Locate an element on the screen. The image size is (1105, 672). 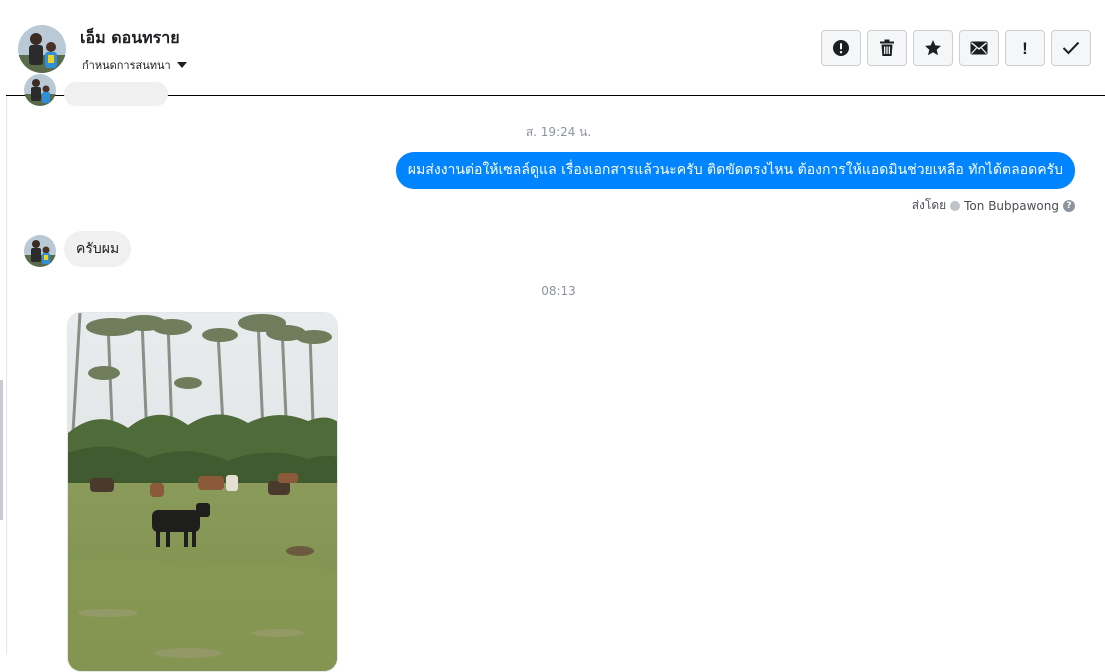
left-panel-edge is located at coordinates (3, 327).